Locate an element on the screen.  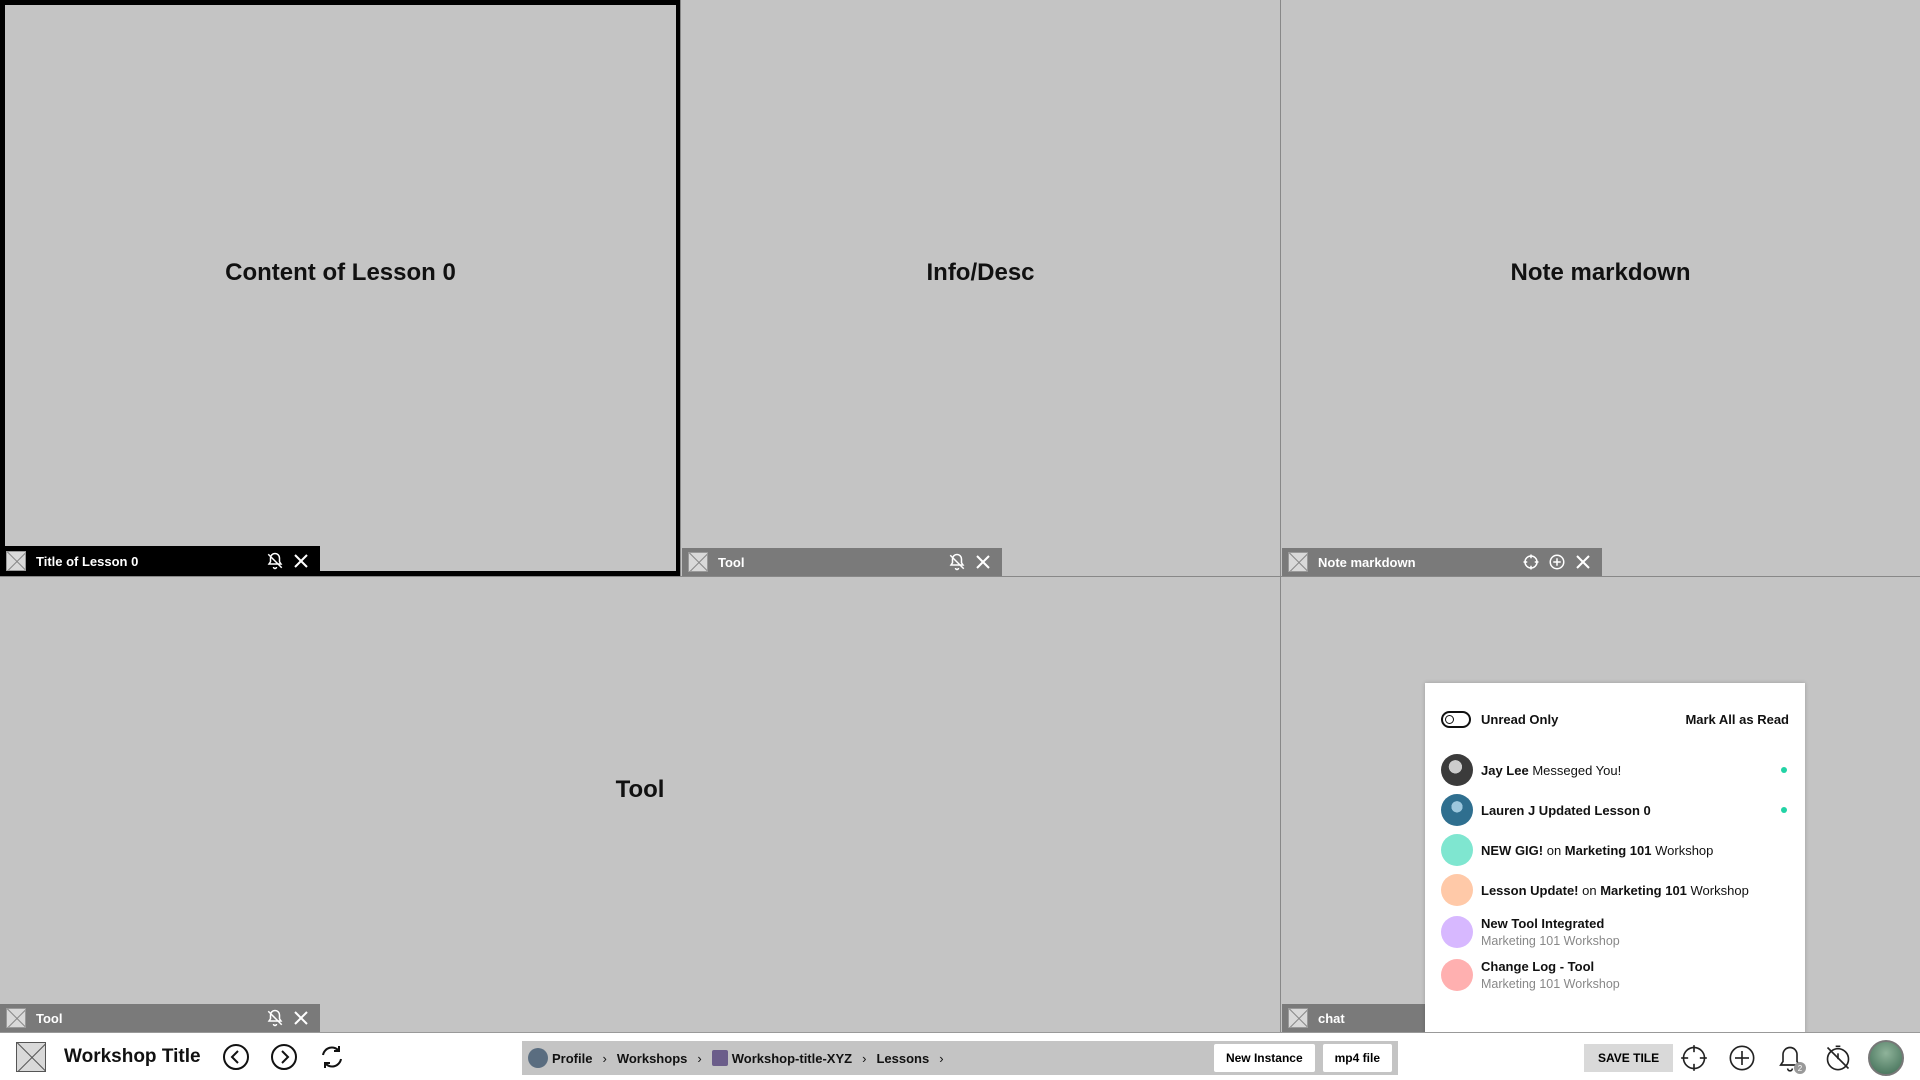
breadcrumb-profile: Profile is located at coordinates (560, 1058).